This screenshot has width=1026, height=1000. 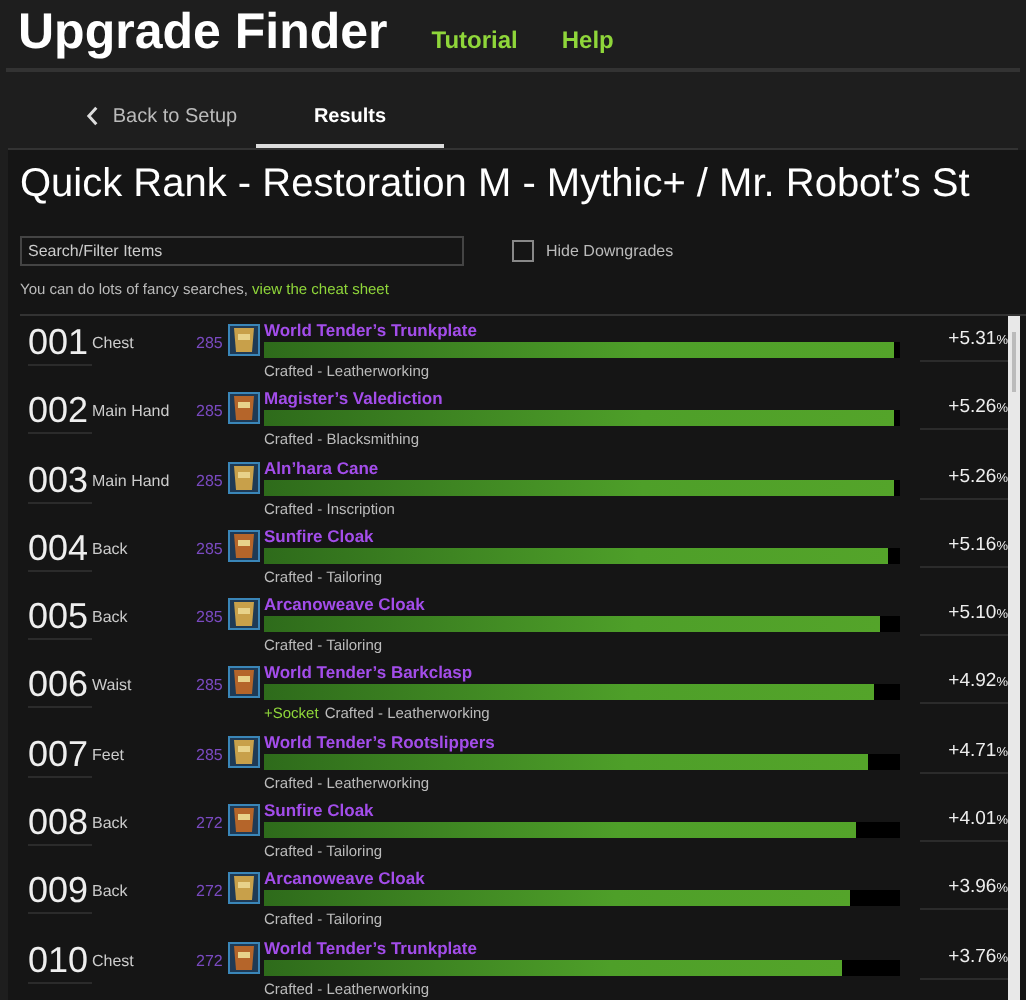 What do you see at coordinates (93, 116) in the screenshot?
I see `chevron-left-icon` at bounding box center [93, 116].